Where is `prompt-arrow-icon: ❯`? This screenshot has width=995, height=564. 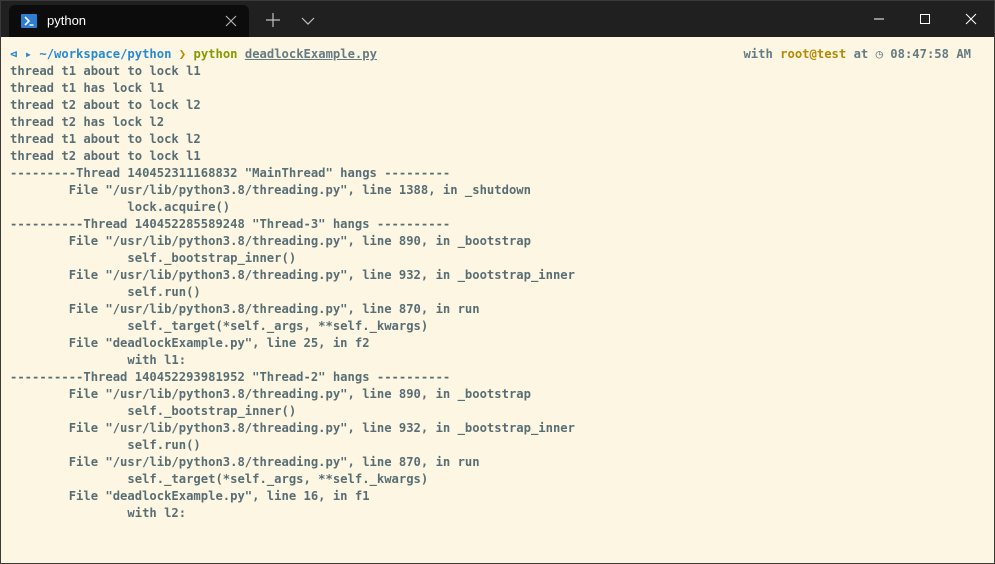 prompt-arrow-icon: ❯ is located at coordinates (182, 54).